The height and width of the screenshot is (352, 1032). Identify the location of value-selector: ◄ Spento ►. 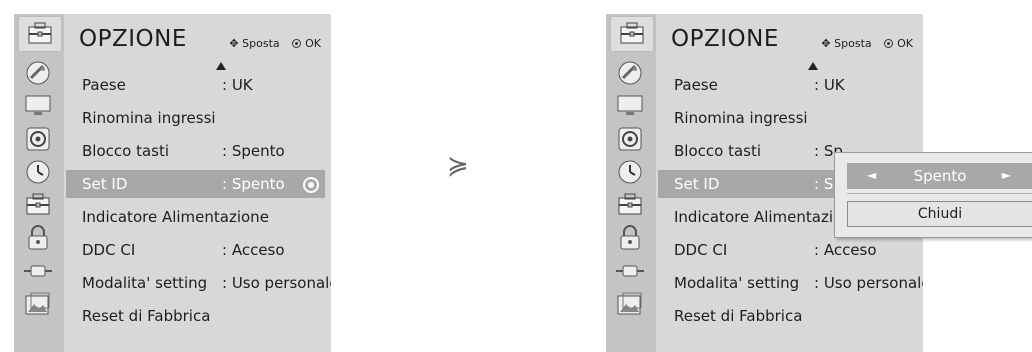
(939, 176).